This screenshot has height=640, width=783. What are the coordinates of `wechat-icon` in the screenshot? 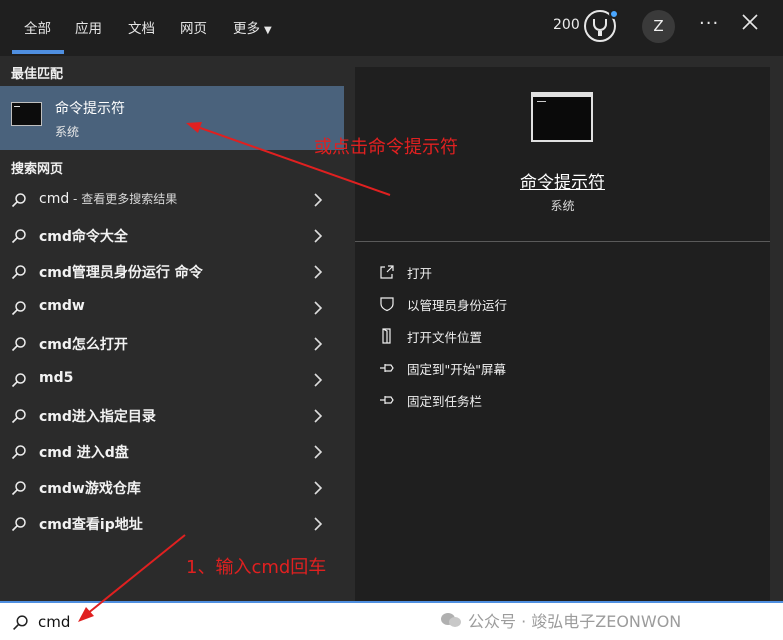 It's located at (451, 620).